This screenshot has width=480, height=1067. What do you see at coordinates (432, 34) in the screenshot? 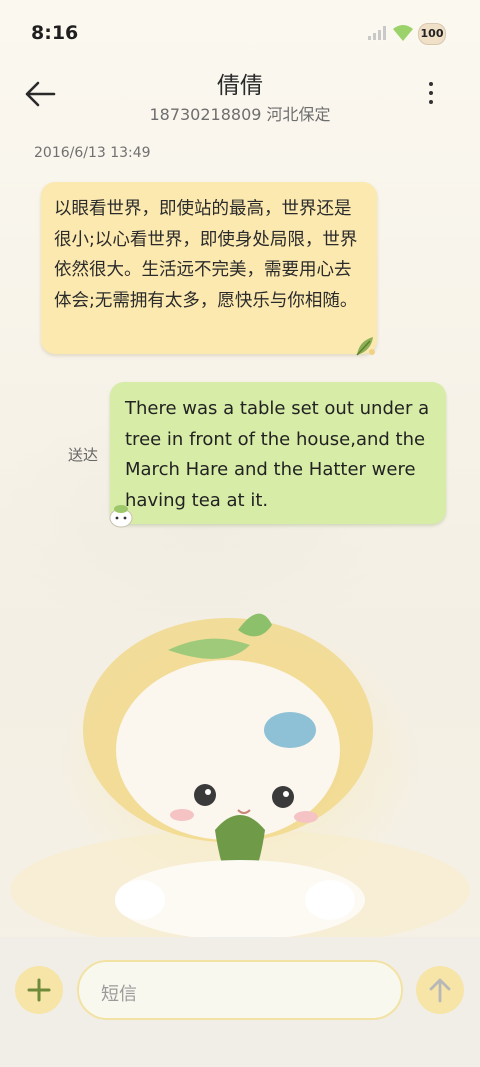
I see `battery-icon: 100` at bounding box center [432, 34].